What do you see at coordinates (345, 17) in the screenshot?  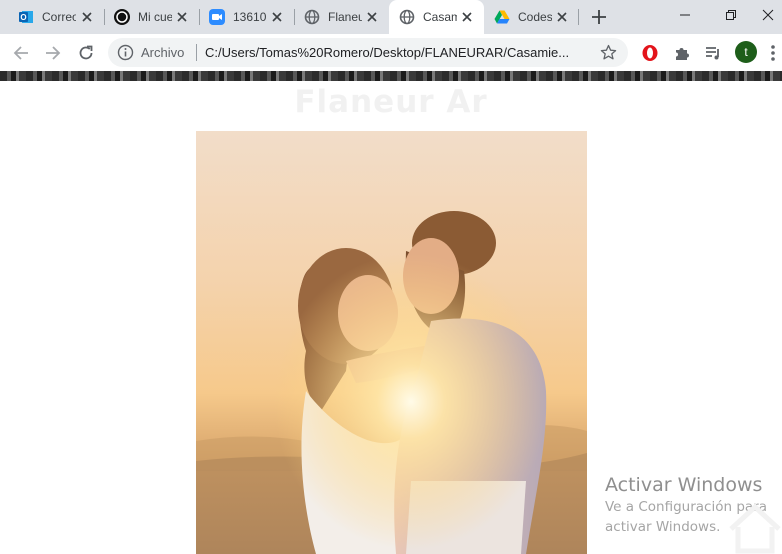 I see `tab-title: Flaneur` at bounding box center [345, 17].